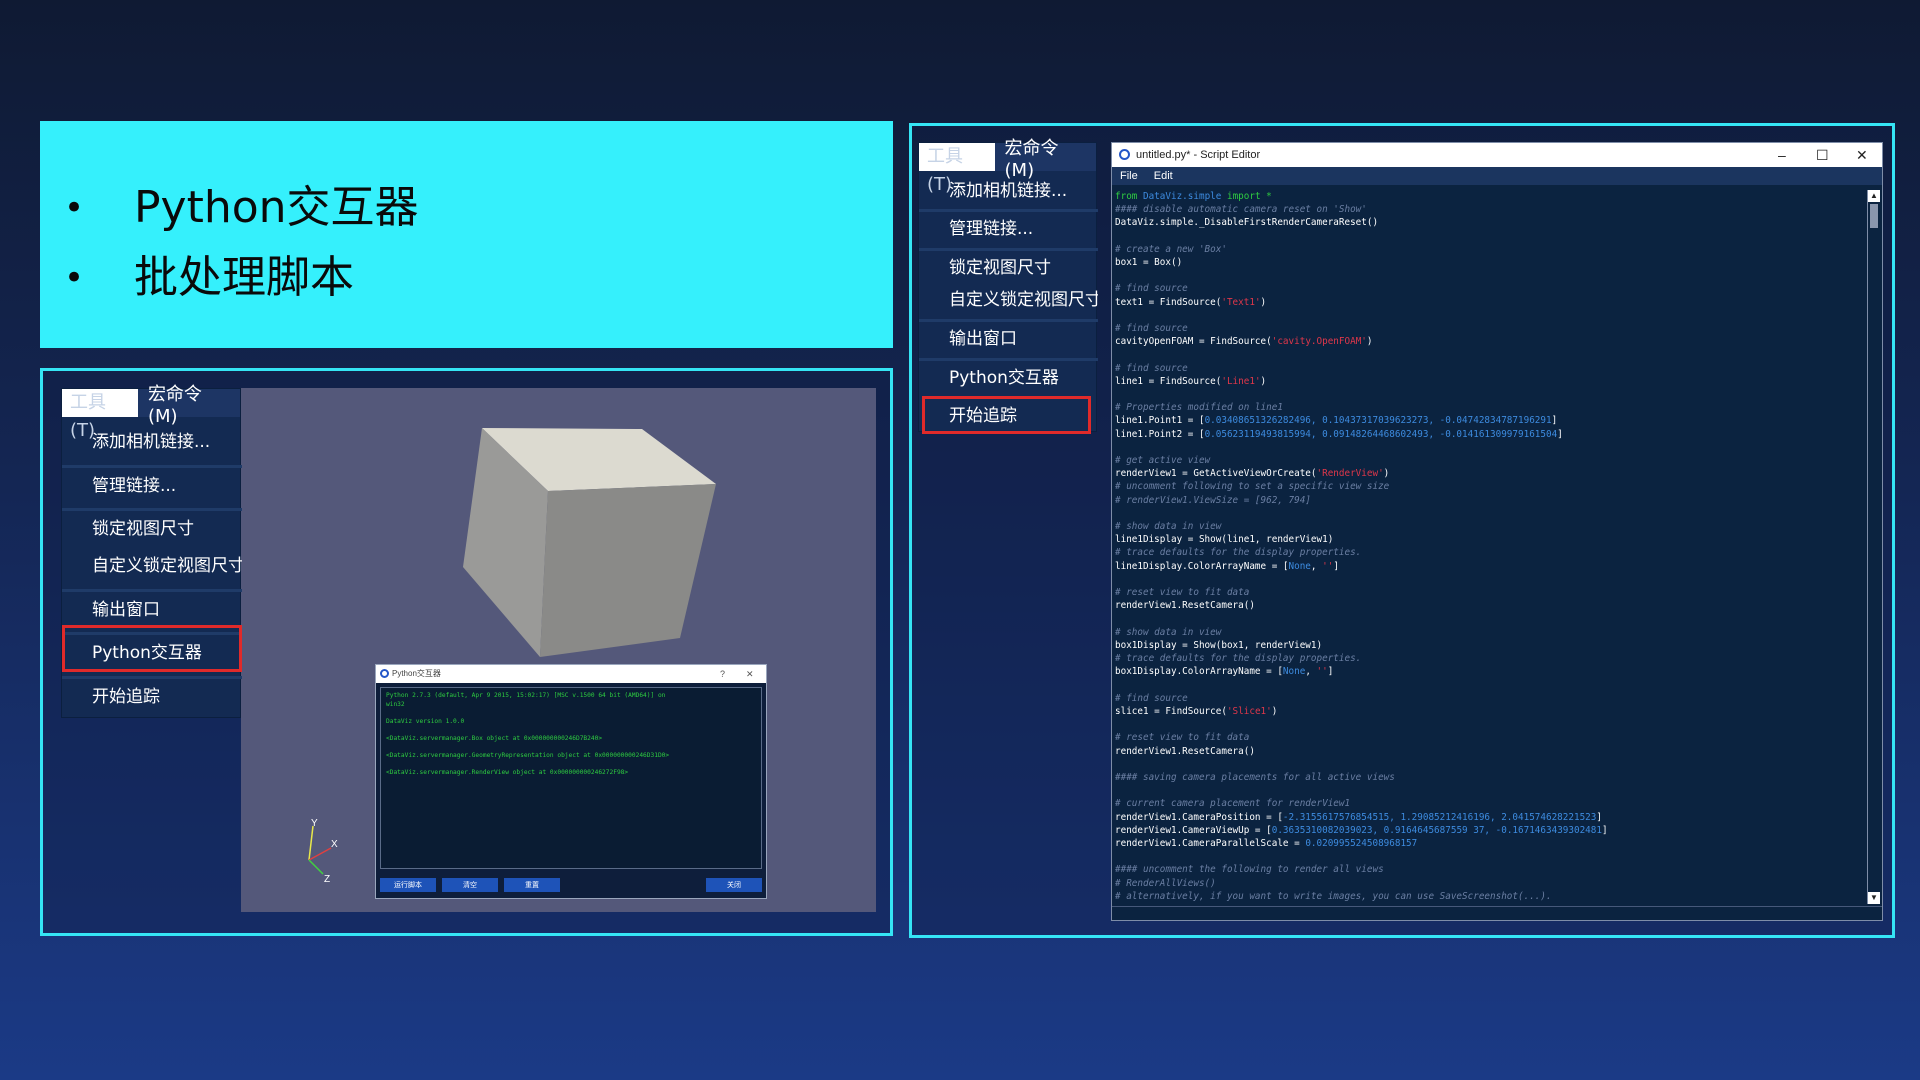  I want to click on code-token: # RenderAllViews(), so click(1165, 883).